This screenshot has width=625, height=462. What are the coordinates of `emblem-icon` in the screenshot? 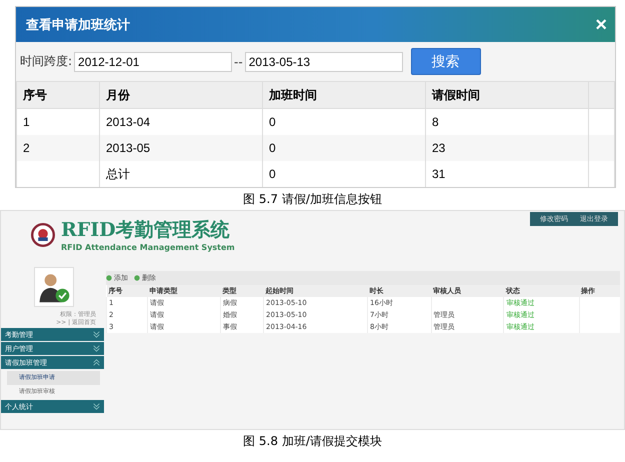 It's located at (43, 235).